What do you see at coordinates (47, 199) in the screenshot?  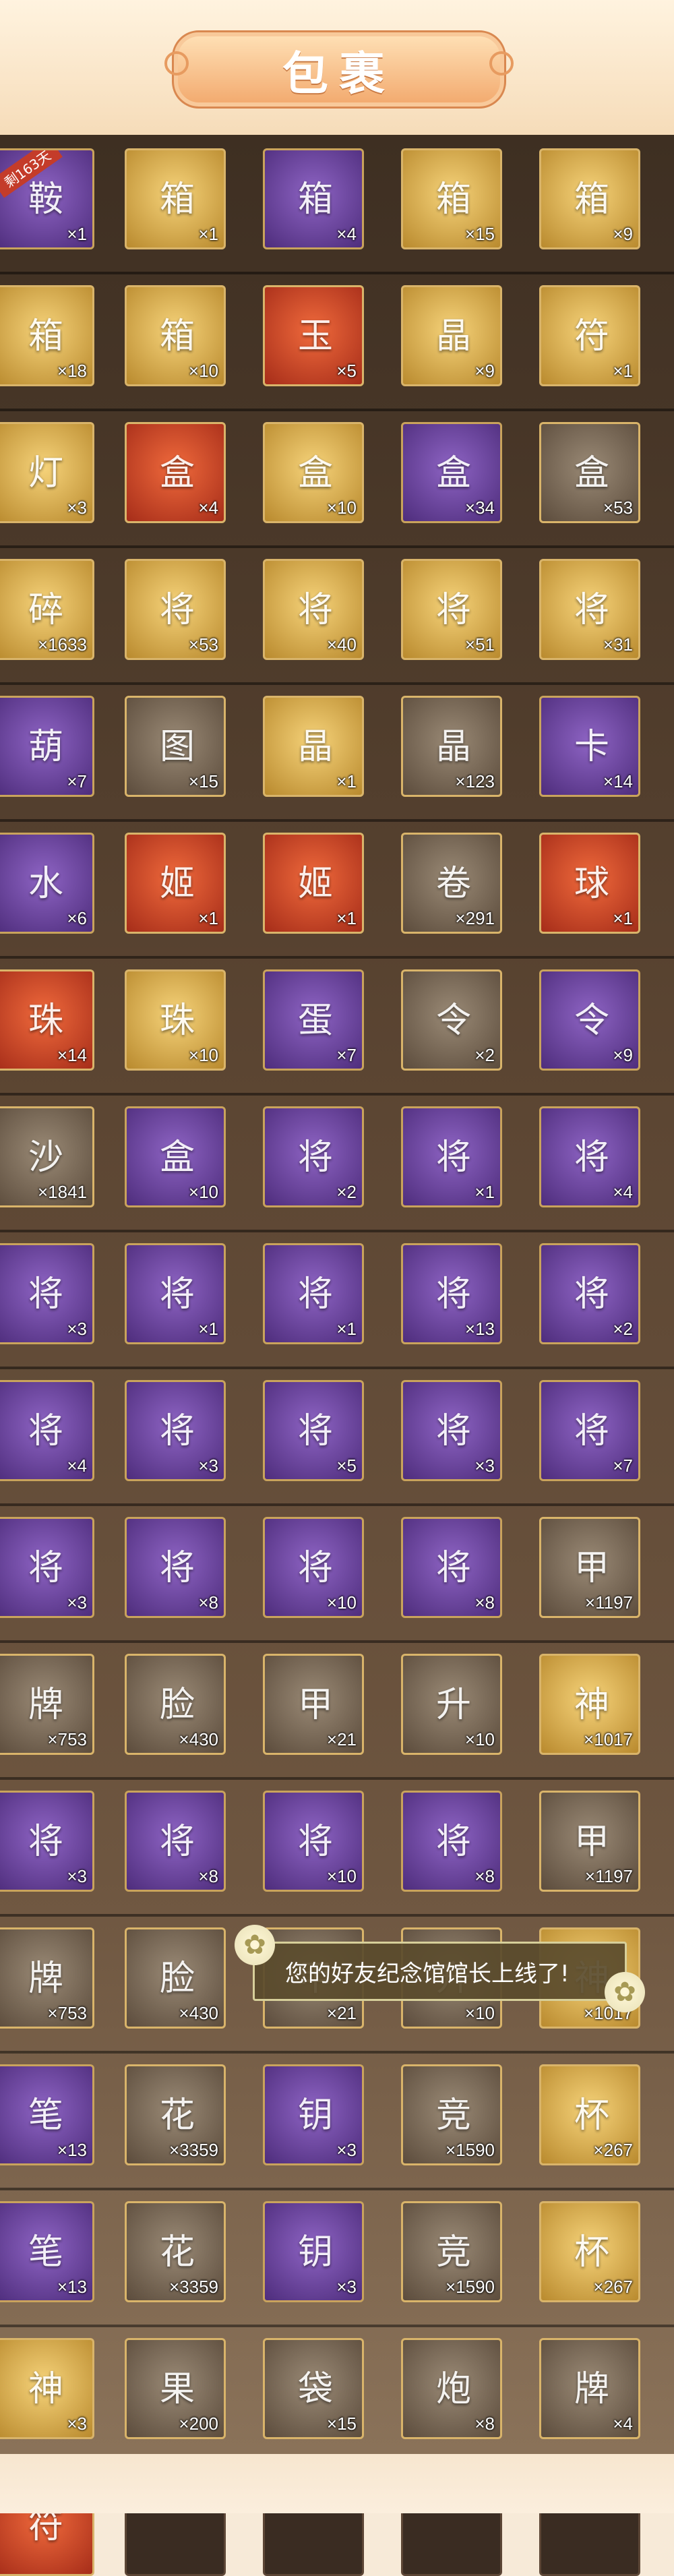 I see `item-slot: 鞍剩163天 ×1` at bounding box center [47, 199].